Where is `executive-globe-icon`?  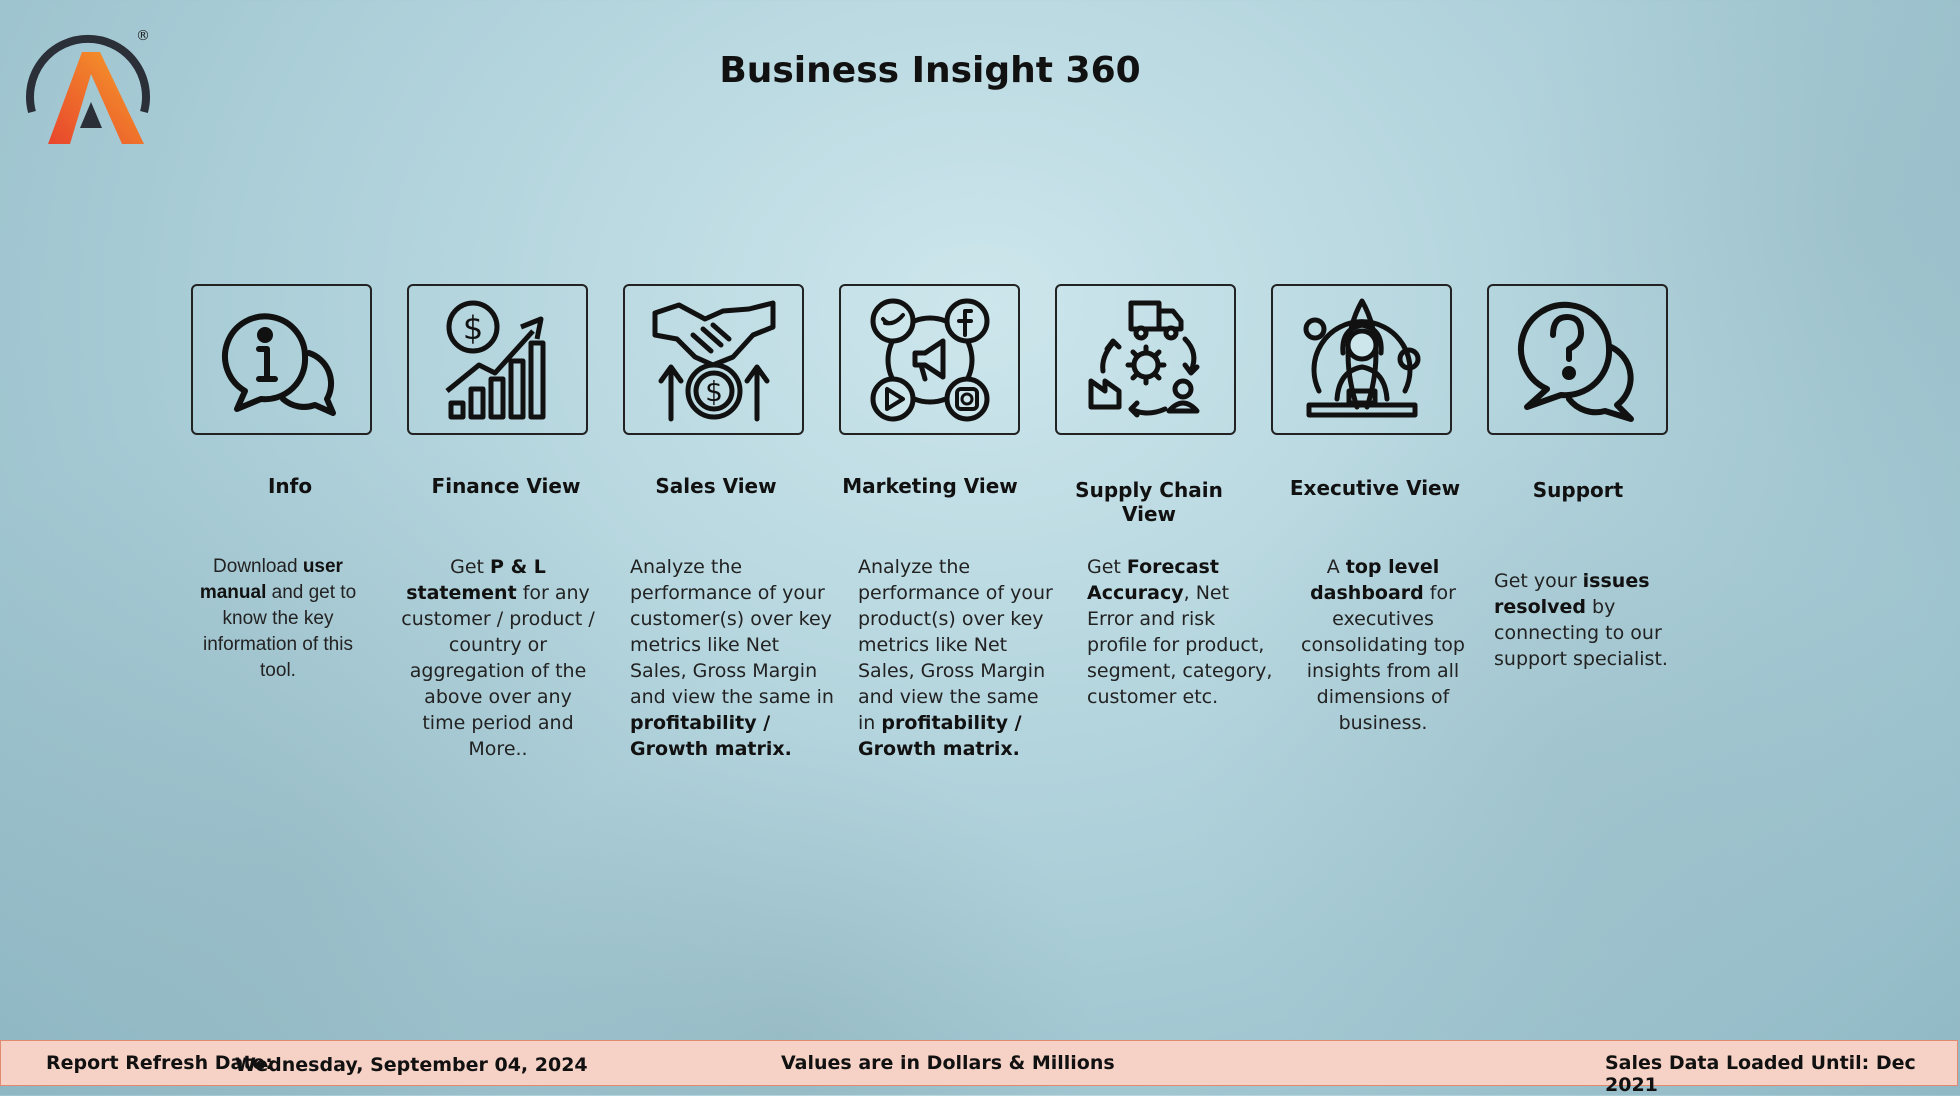
executive-globe-icon is located at coordinates (1361, 357).